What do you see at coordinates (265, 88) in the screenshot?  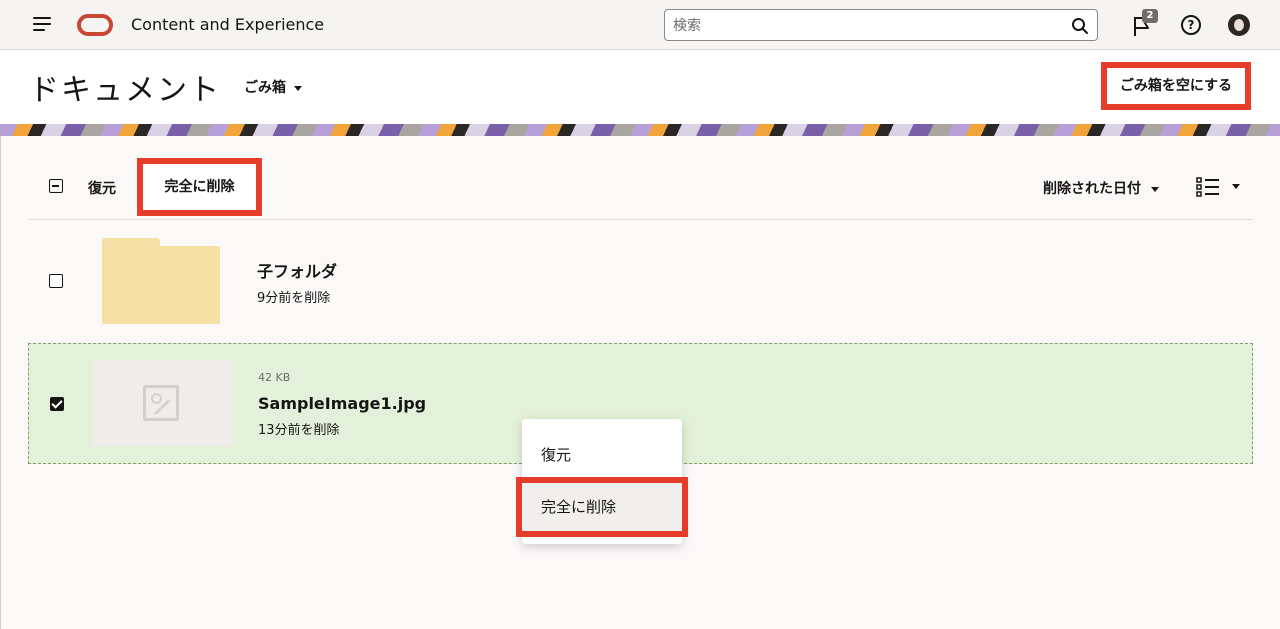 I see `location-label: ごみ箱` at bounding box center [265, 88].